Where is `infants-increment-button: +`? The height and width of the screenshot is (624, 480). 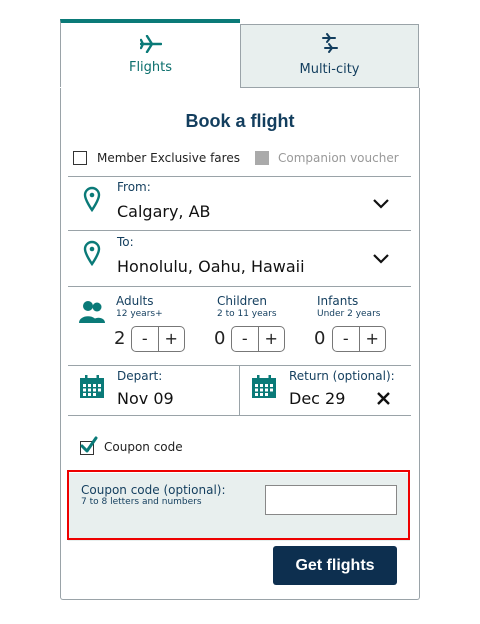
infants-increment-button: + is located at coordinates (372, 339).